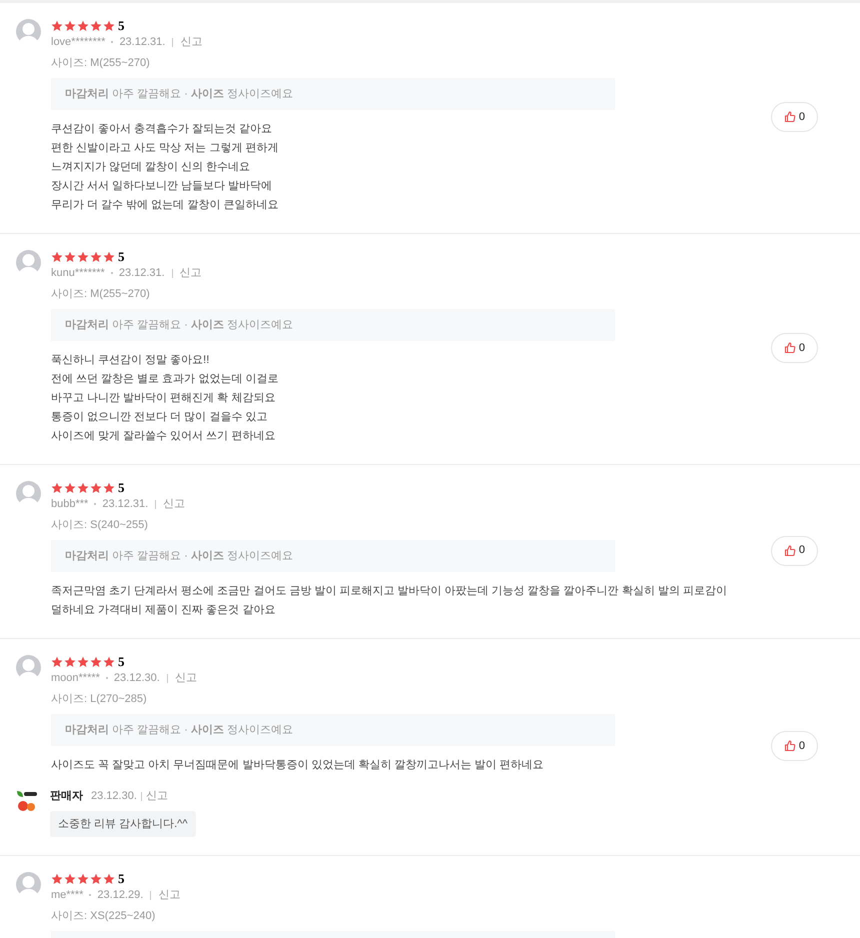 This screenshot has width=860, height=938. Describe the element at coordinates (114, 796) in the screenshot. I see `reply-date: 23.12.30.` at that location.